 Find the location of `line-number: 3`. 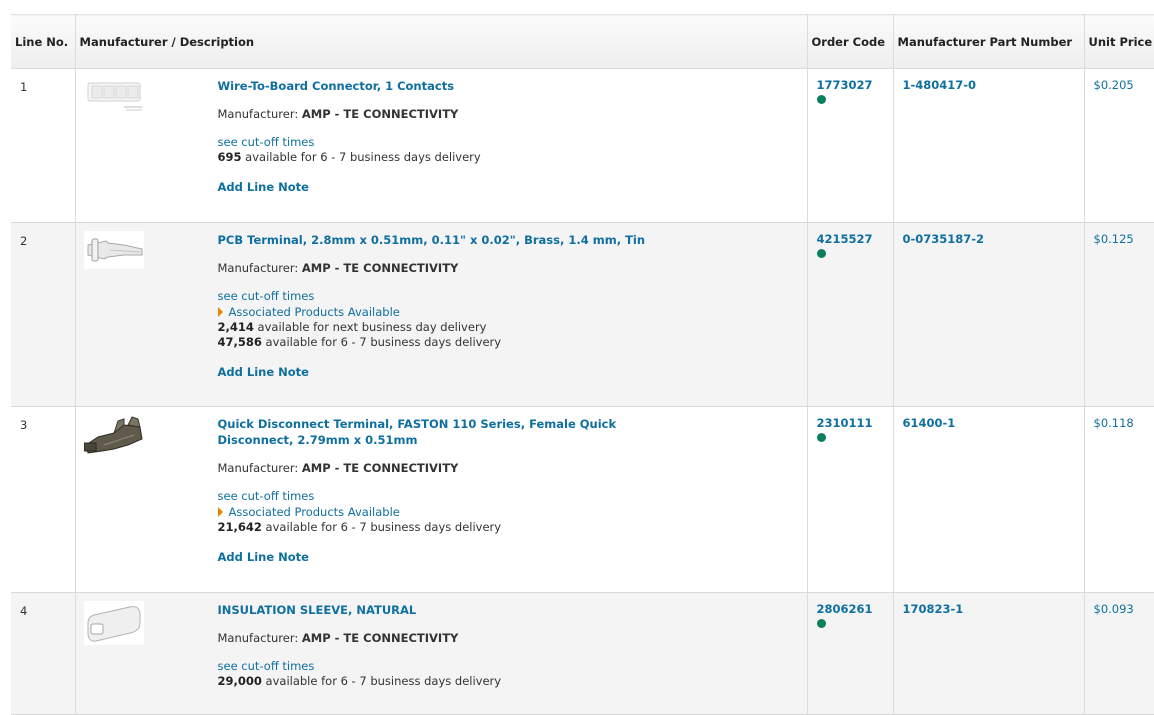

line-number: 3 is located at coordinates (43, 499).